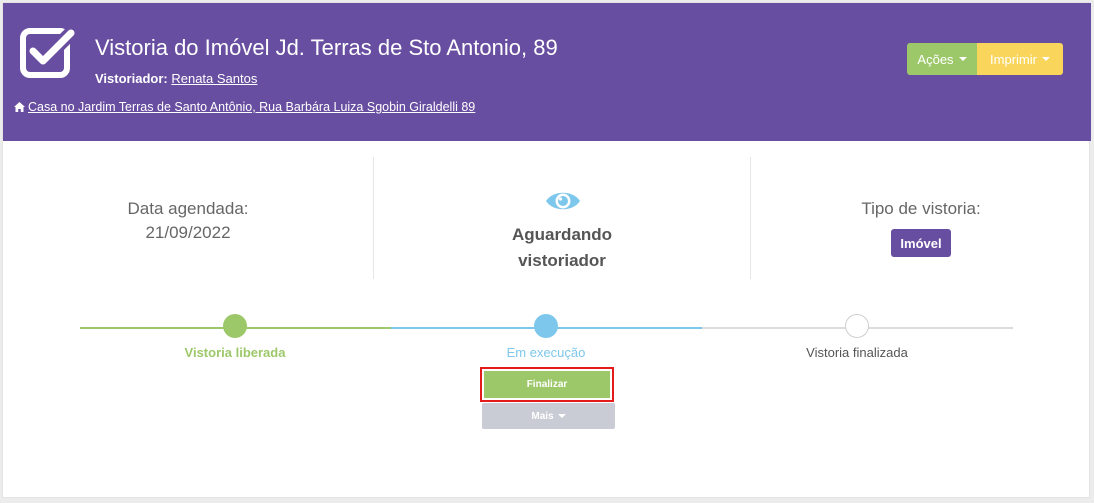 The width and height of the screenshot is (1094, 503). I want to click on step-dot-in-progress, so click(546, 326).